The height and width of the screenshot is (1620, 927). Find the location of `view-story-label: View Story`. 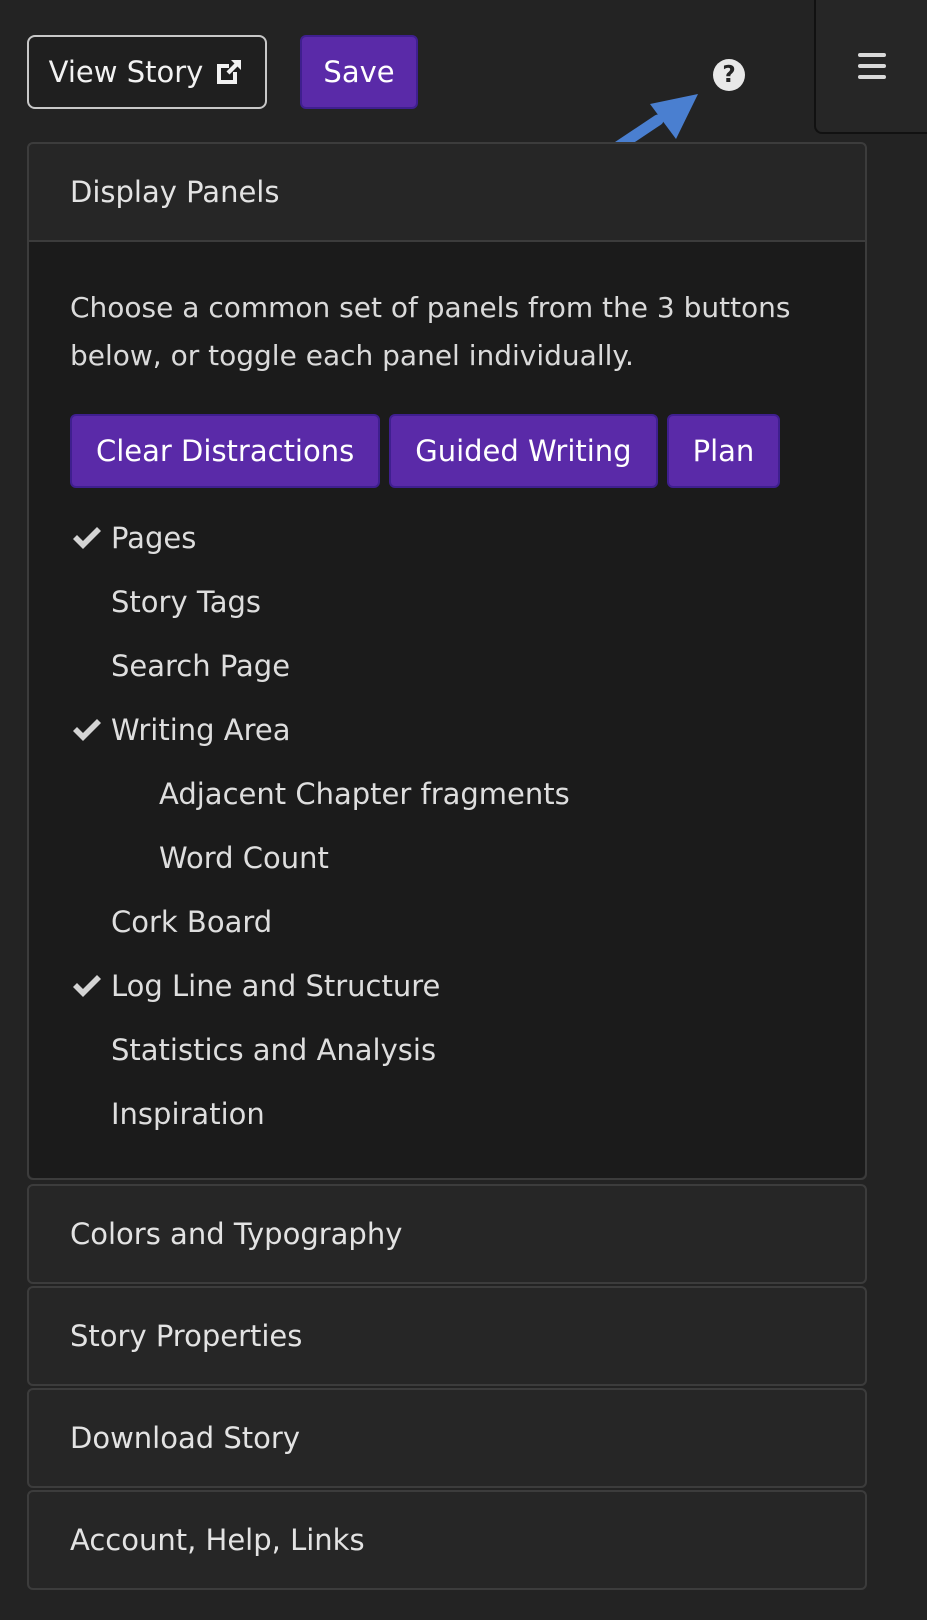

view-story-label: View Story is located at coordinates (126, 72).